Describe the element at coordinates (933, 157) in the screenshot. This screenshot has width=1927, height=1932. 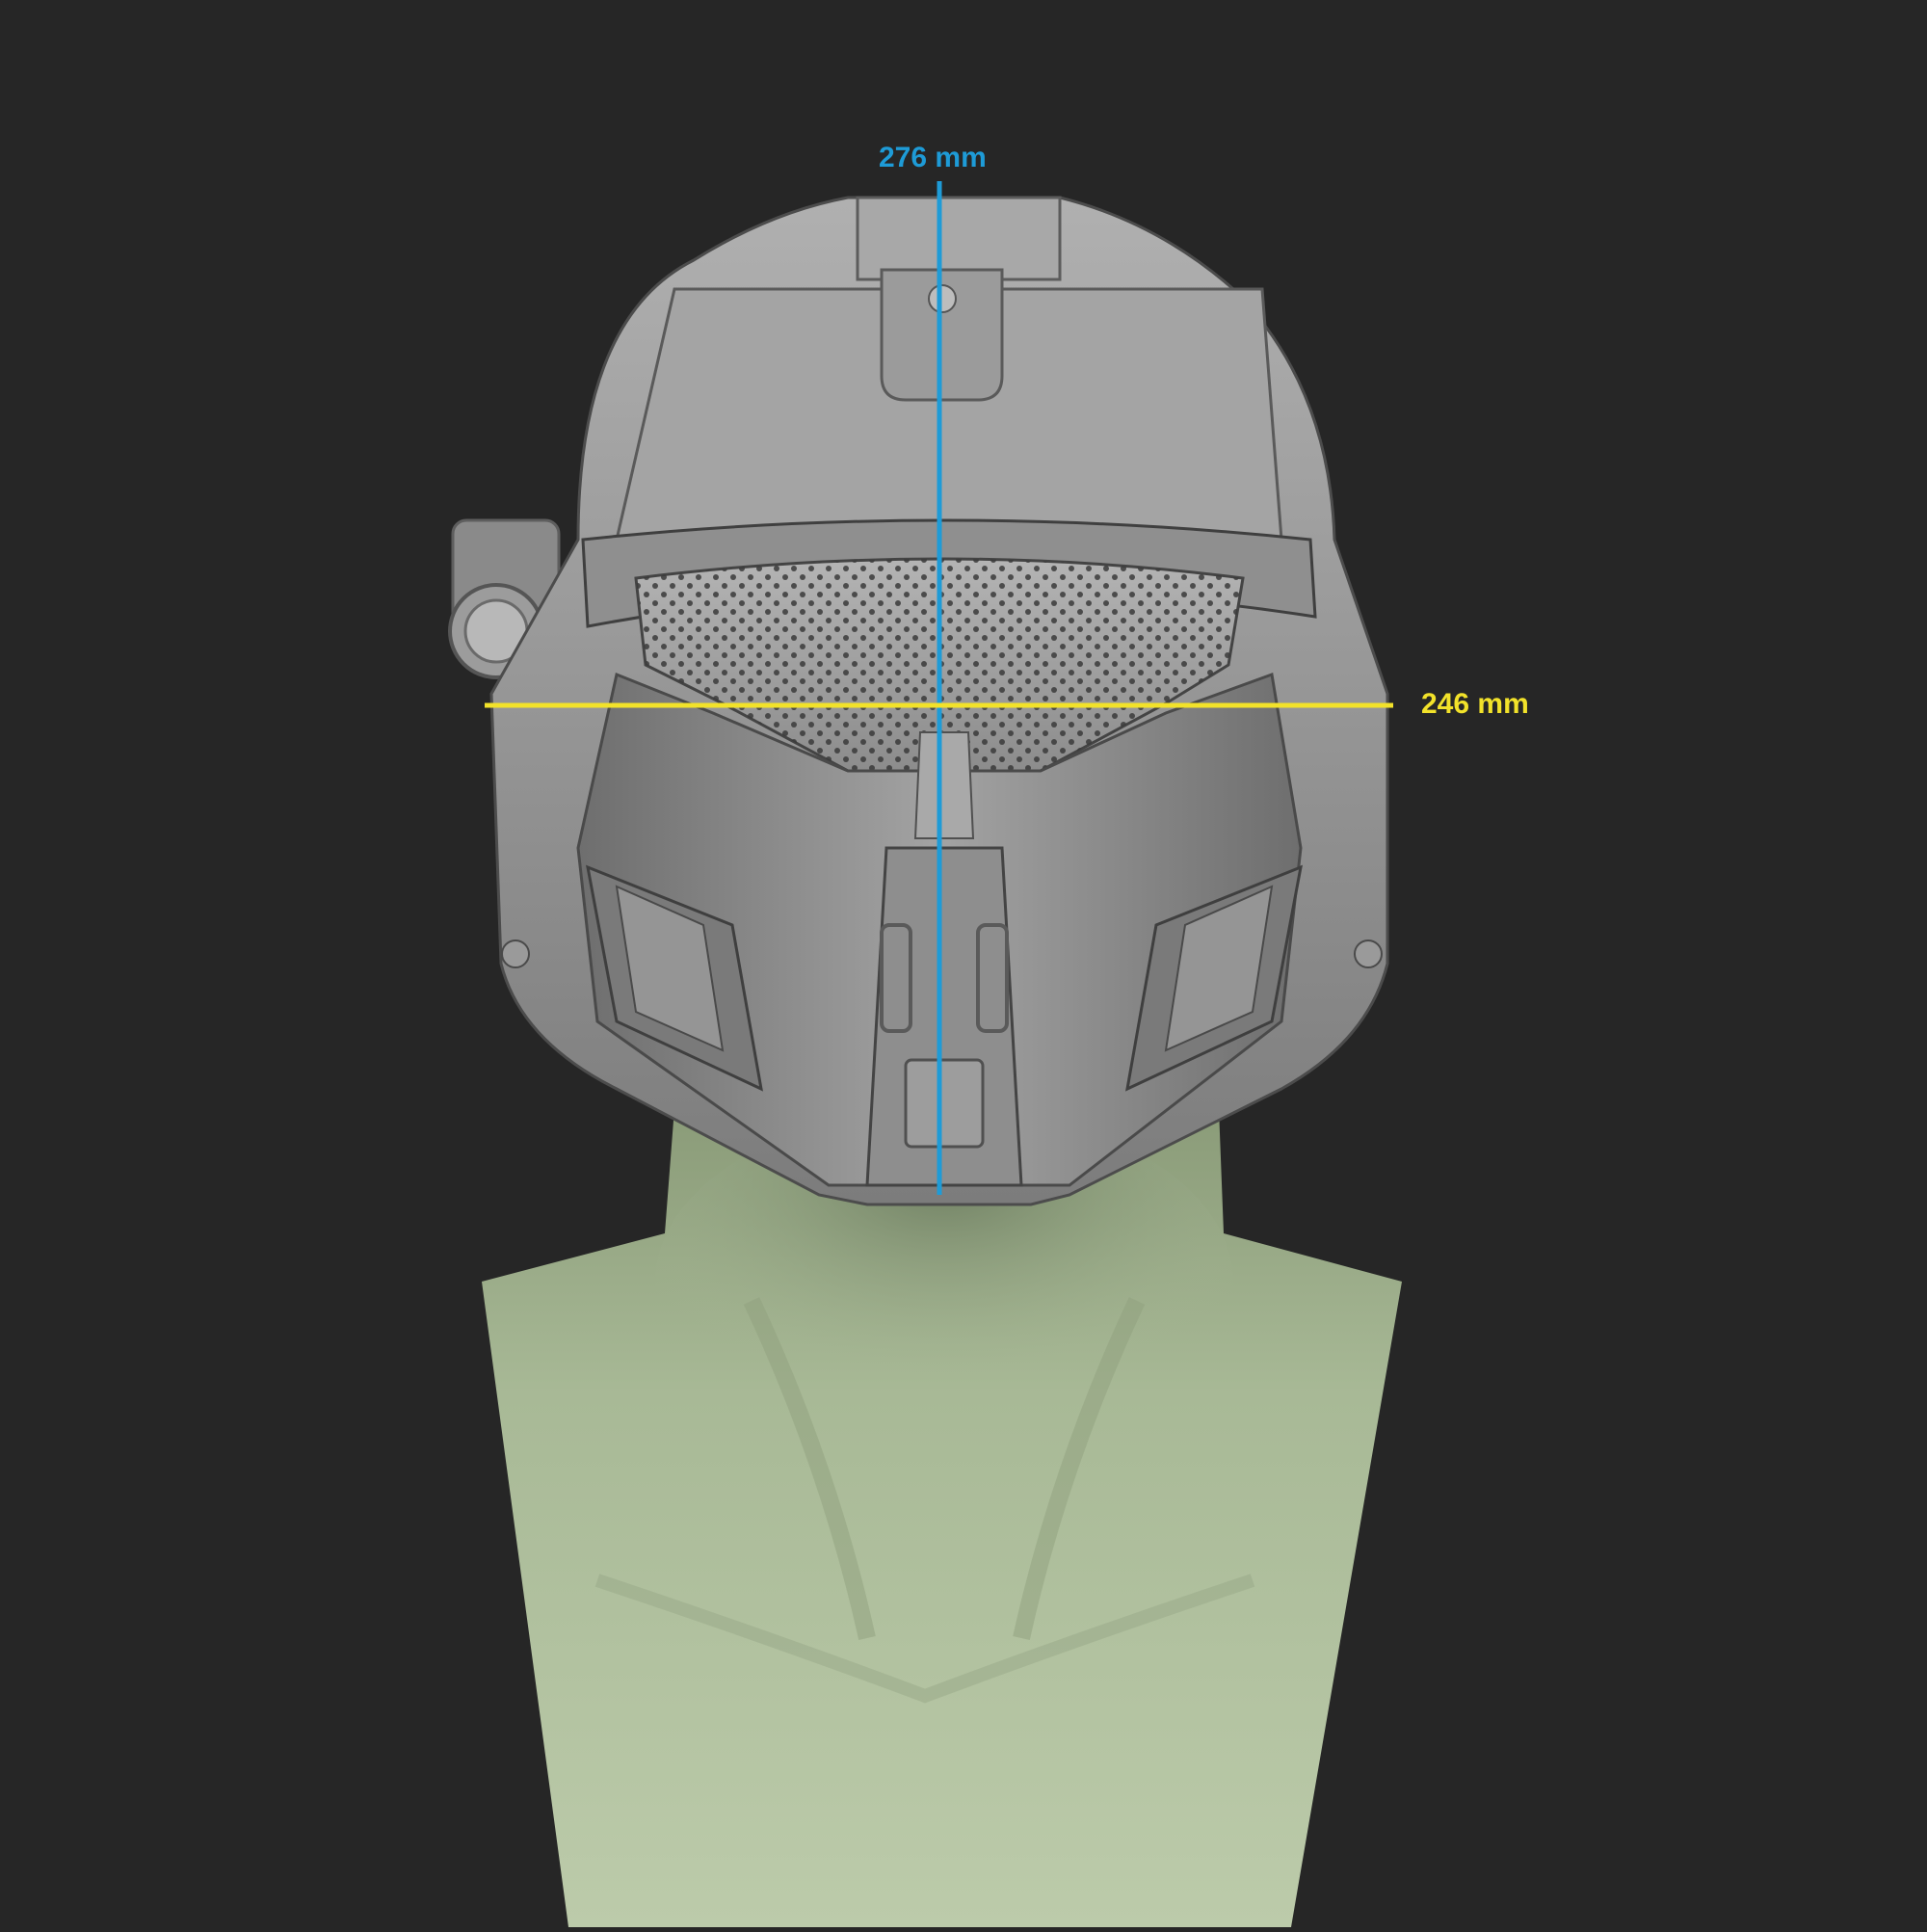
I see `height-measure-label: 276 mm` at that location.